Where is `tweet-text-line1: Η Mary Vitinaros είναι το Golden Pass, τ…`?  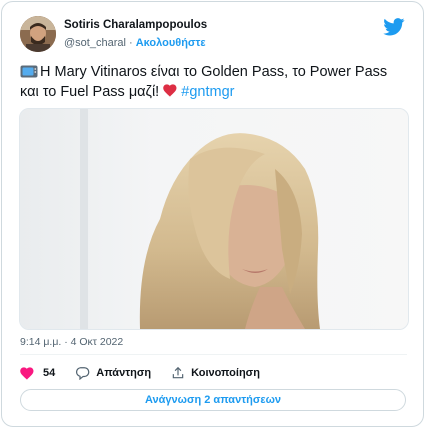 tweet-text-line1: Η Mary Vitinaros είναι το Golden Pass, τ… is located at coordinates (214, 72).